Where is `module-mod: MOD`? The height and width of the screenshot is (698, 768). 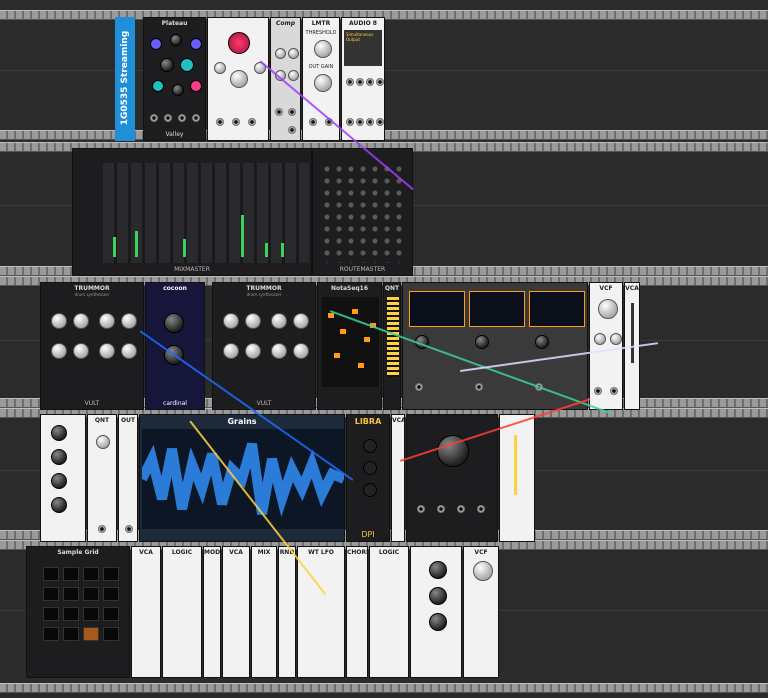 module-mod: MOD is located at coordinates (212, 612).